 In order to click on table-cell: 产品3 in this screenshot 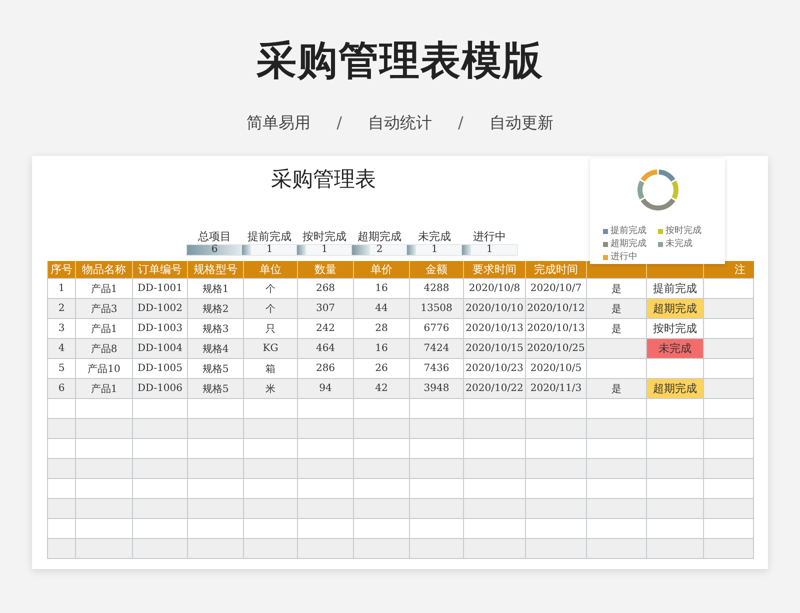, I will do `click(104, 308)`.